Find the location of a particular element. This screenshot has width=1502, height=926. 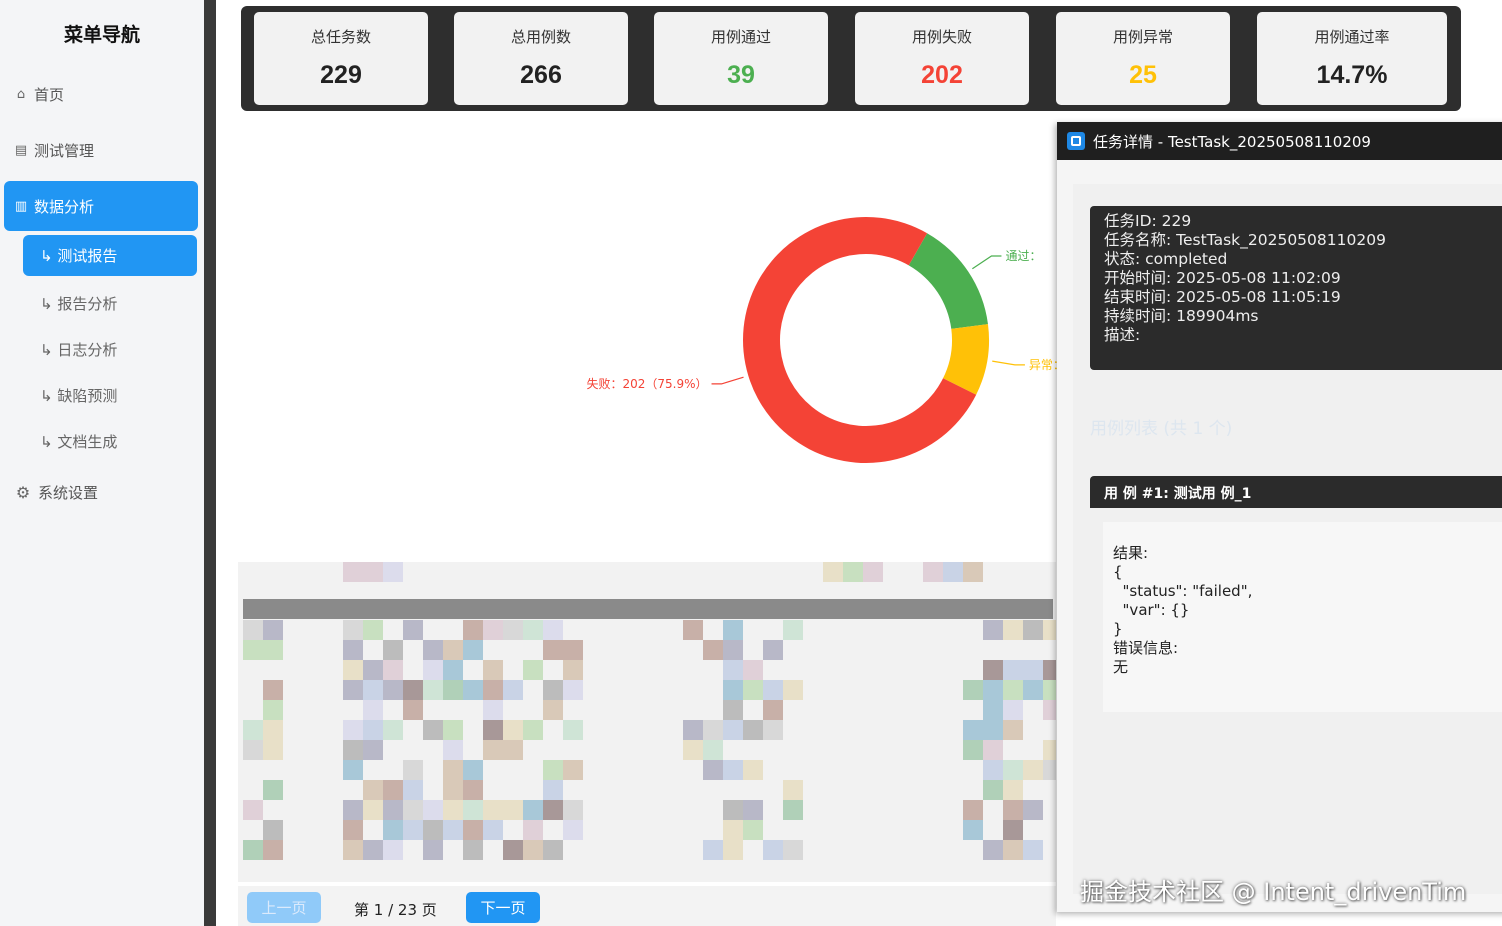

result-donut-chart: 通过： 异常： 失败：202（75.9%） is located at coordinates (823, 340).